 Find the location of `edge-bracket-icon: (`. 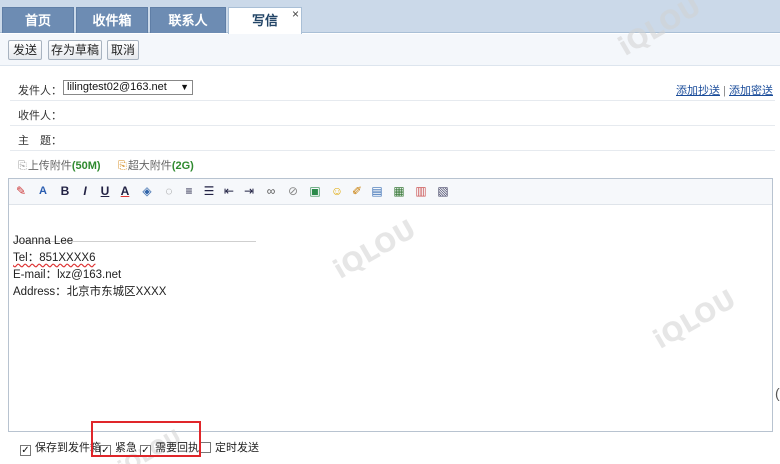

edge-bracket-icon: ( is located at coordinates (777, 393).